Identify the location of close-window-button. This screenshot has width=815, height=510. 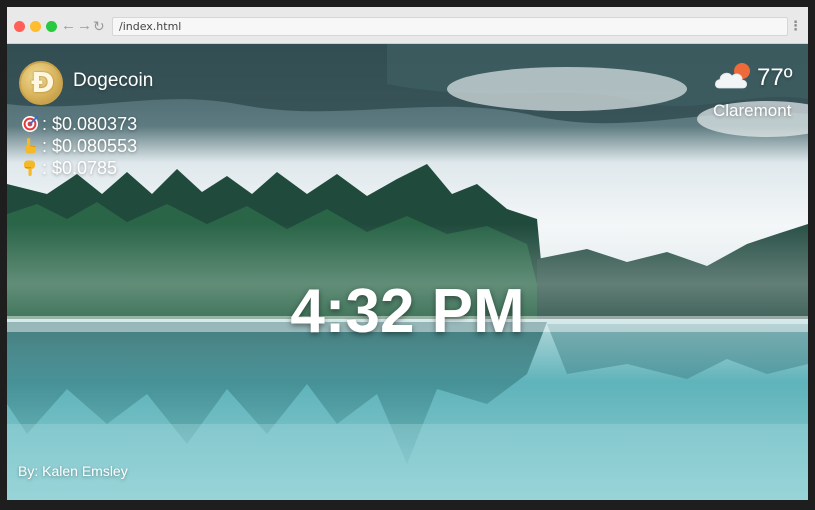
(19, 26).